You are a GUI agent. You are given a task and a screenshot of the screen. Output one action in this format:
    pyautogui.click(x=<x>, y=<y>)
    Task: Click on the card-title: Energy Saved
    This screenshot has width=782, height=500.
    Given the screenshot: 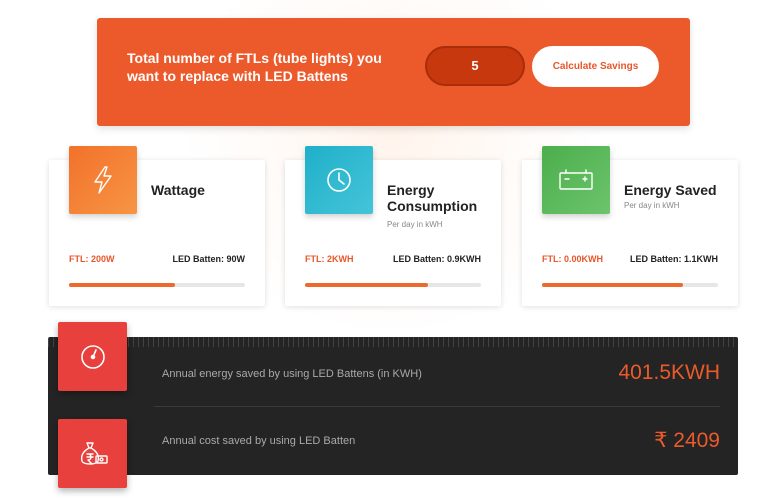 What is the action you would take?
    pyautogui.click(x=670, y=190)
    